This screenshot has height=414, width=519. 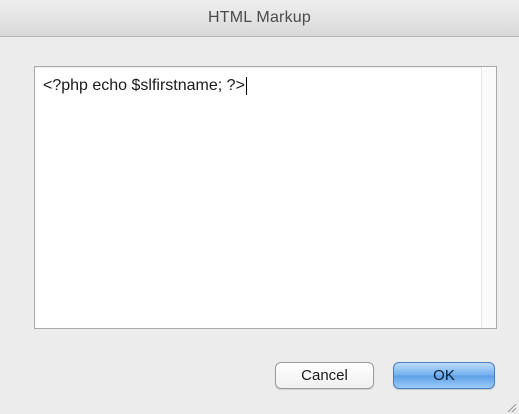 I want to click on text-caret, so click(x=246, y=86).